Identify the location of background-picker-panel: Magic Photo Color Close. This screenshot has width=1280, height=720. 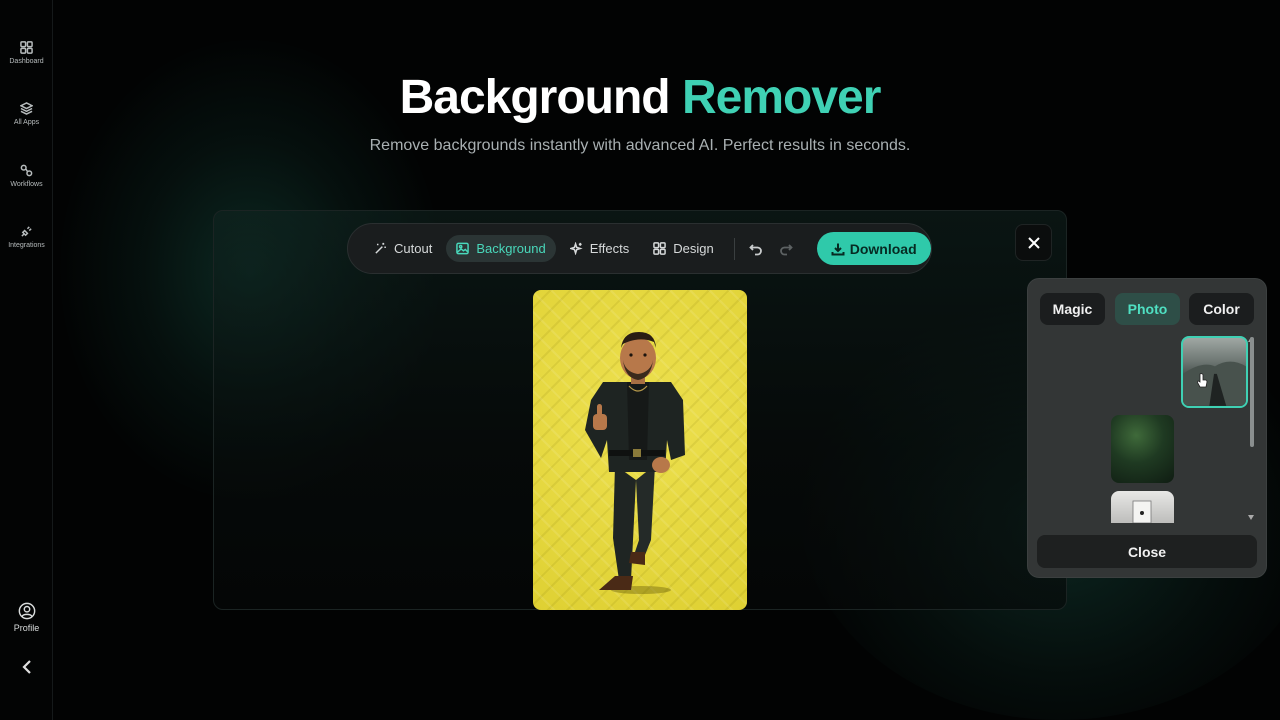
(1147, 428).